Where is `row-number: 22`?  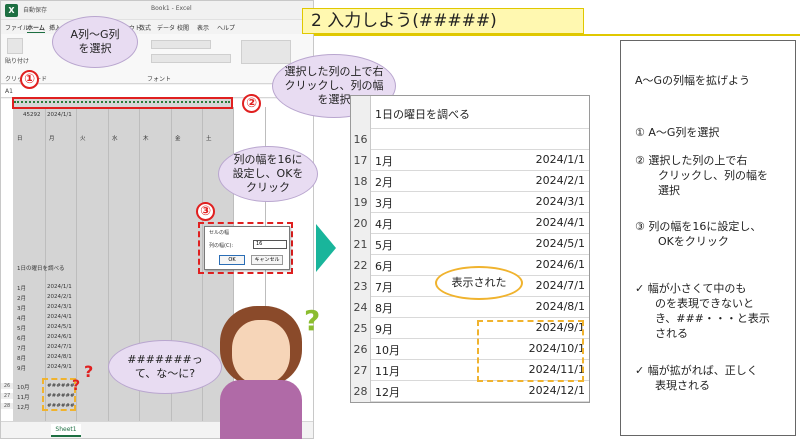 row-number: 22 is located at coordinates (361, 265).